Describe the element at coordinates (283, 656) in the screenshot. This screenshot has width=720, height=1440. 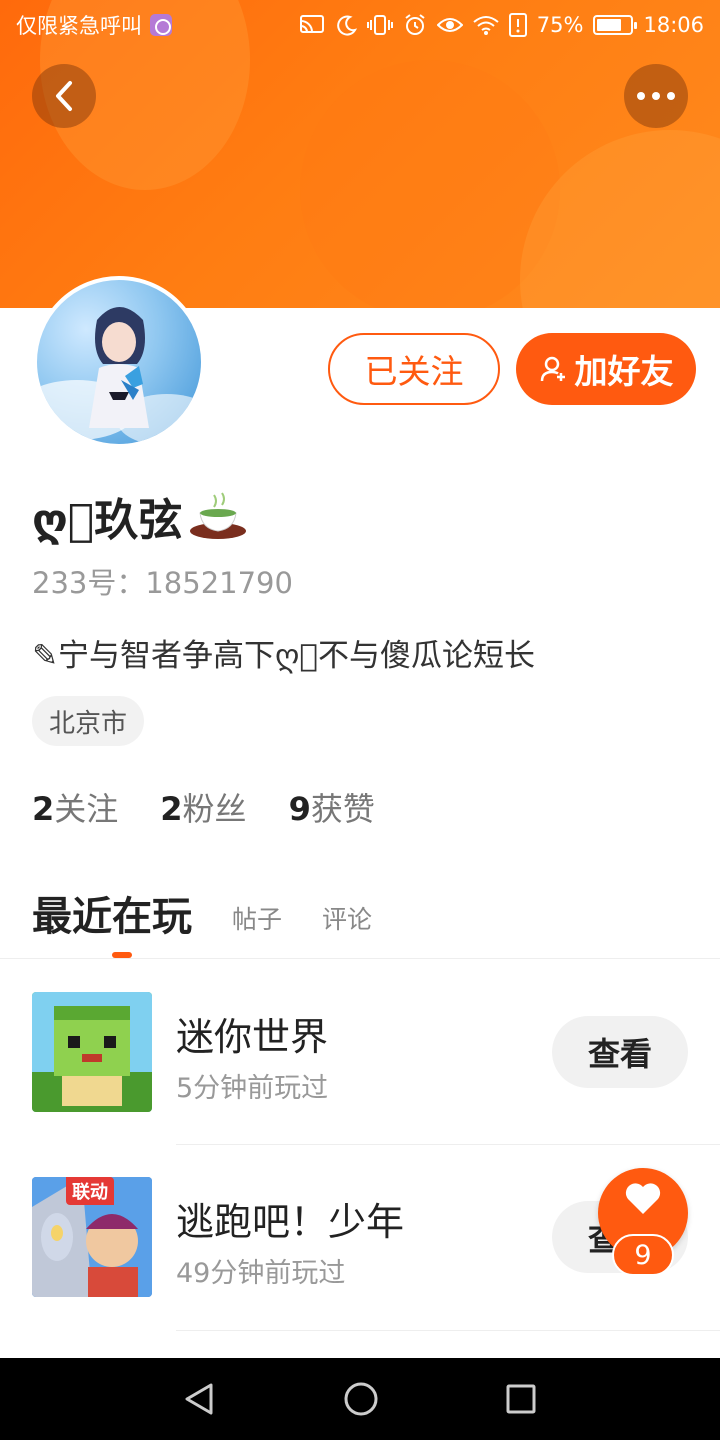
I see `bio: ✎宁与智者争高下ღ⃢不与傻瓜论短长` at that location.